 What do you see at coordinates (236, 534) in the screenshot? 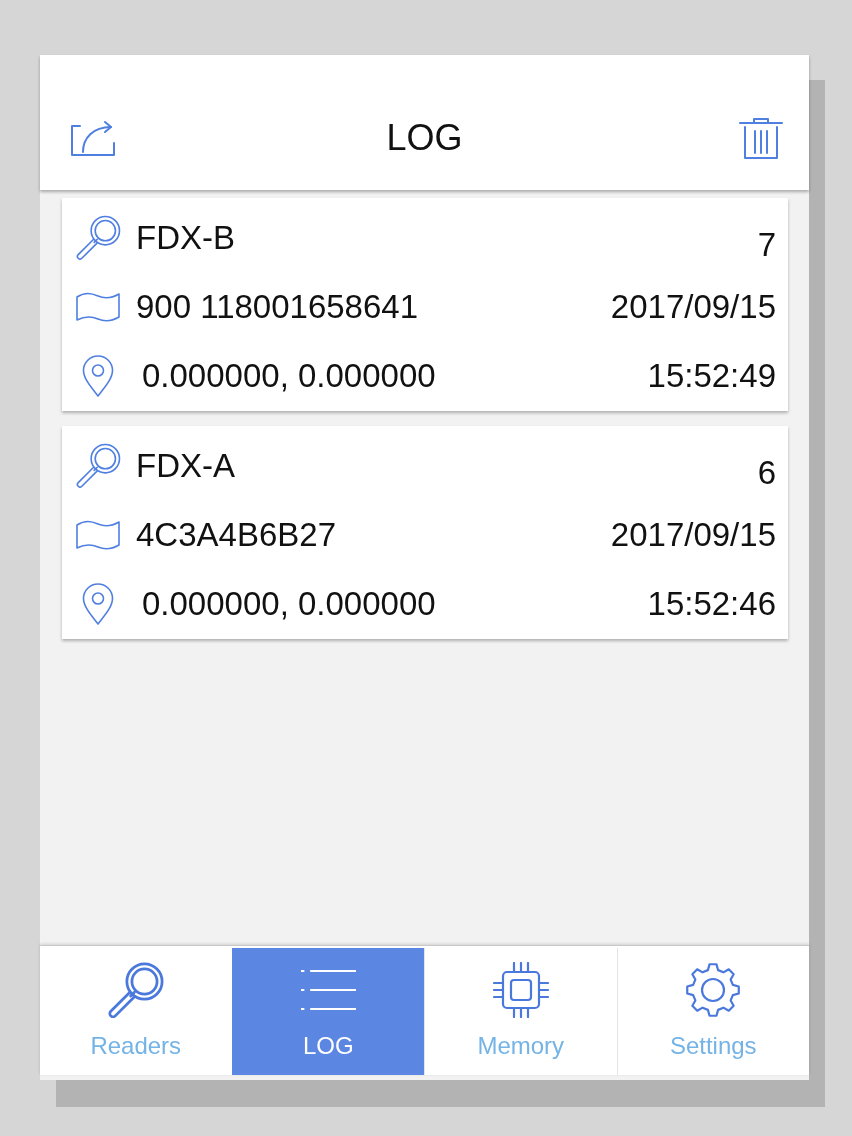
I see `tag-id: 4C3A4B6B27` at bounding box center [236, 534].